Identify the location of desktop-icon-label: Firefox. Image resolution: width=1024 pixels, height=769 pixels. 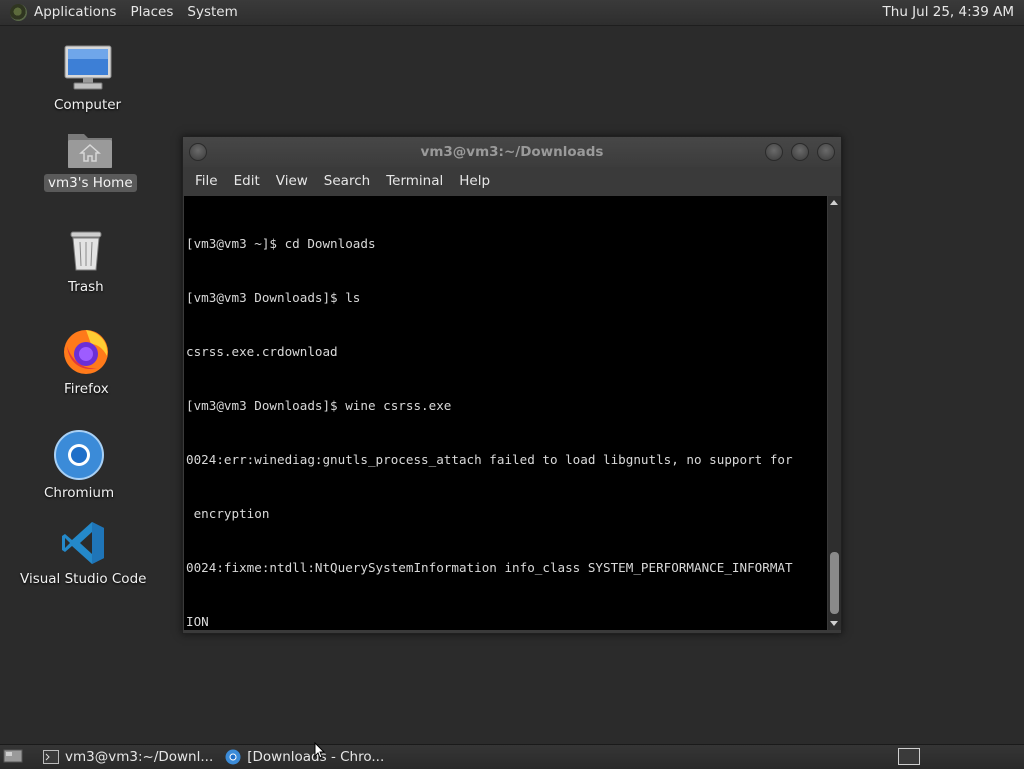
(86, 389).